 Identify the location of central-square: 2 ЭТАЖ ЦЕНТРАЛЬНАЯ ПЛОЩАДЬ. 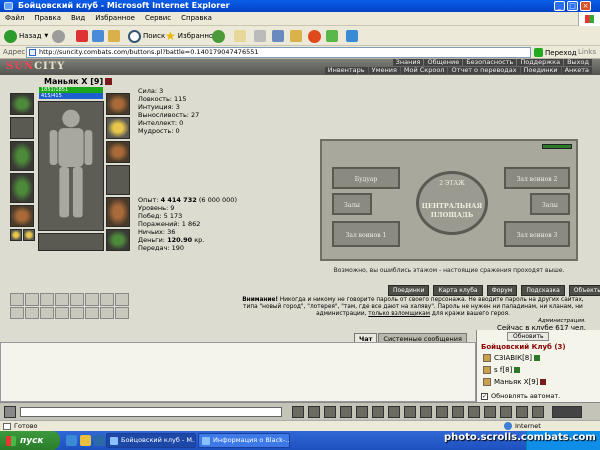
(452, 203).